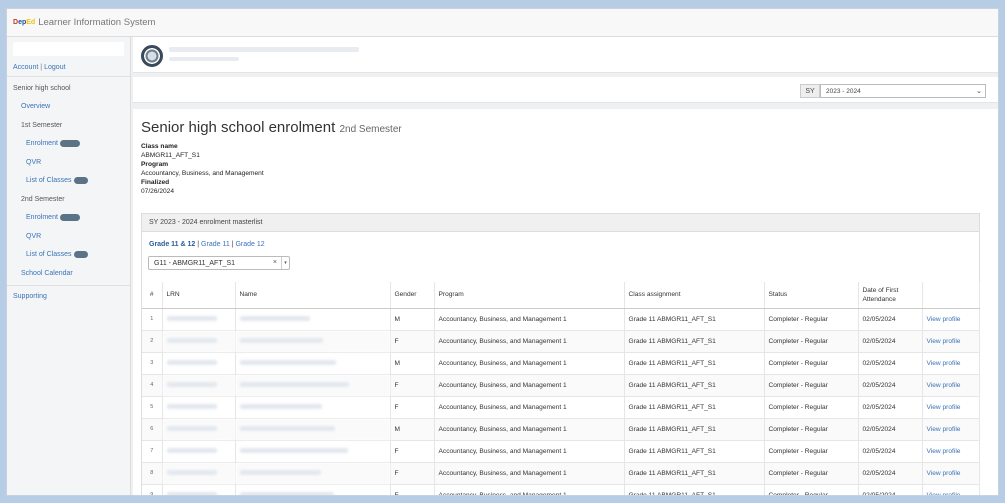 This screenshot has height=503, width=1005. Describe the element at coordinates (219, 263) in the screenshot. I see `class-filter-select: G11 - ABMGR11_AFT_S1 × ▾` at that location.